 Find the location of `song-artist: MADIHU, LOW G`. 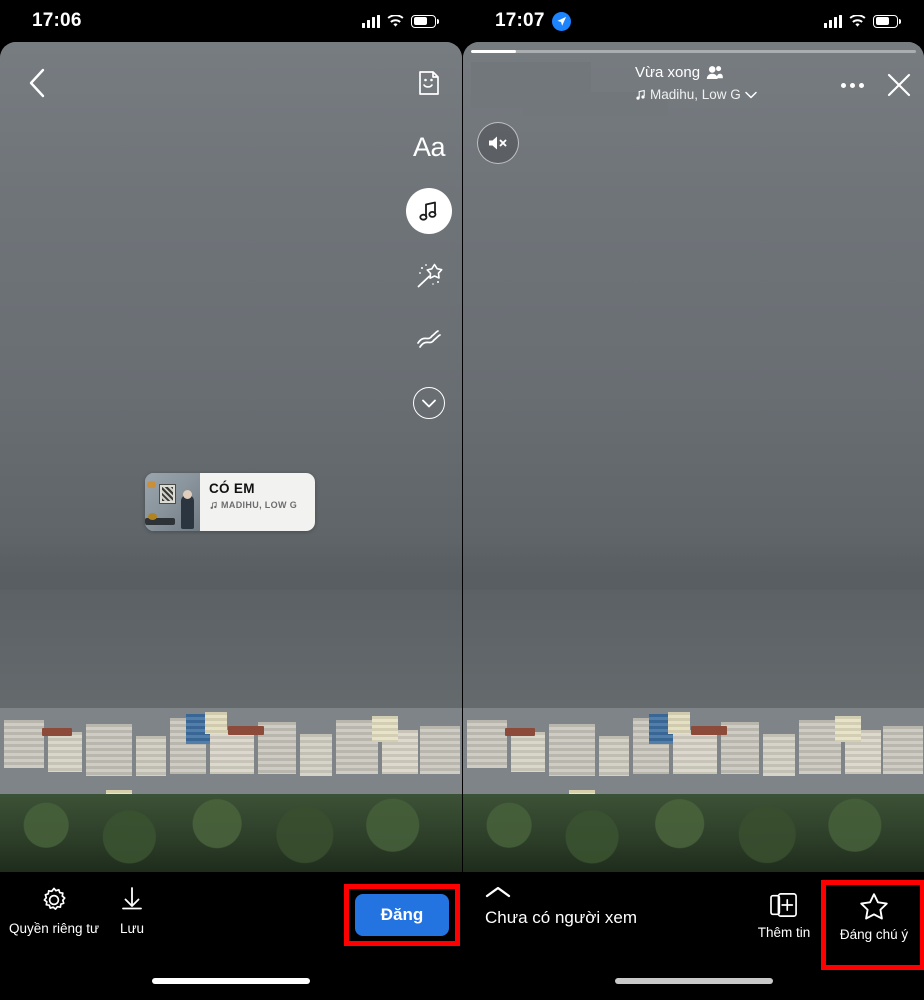

song-artist: MADIHU, LOW G is located at coordinates (259, 505).